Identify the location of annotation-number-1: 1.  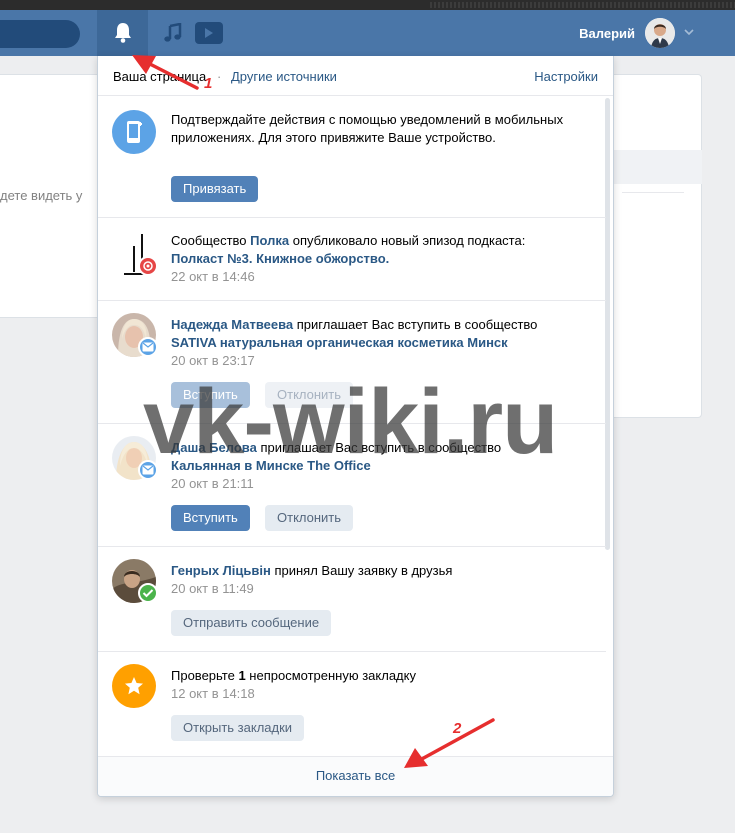
(208, 83).